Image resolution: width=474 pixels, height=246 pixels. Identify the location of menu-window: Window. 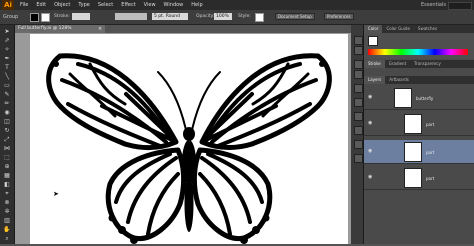
(174, 5).